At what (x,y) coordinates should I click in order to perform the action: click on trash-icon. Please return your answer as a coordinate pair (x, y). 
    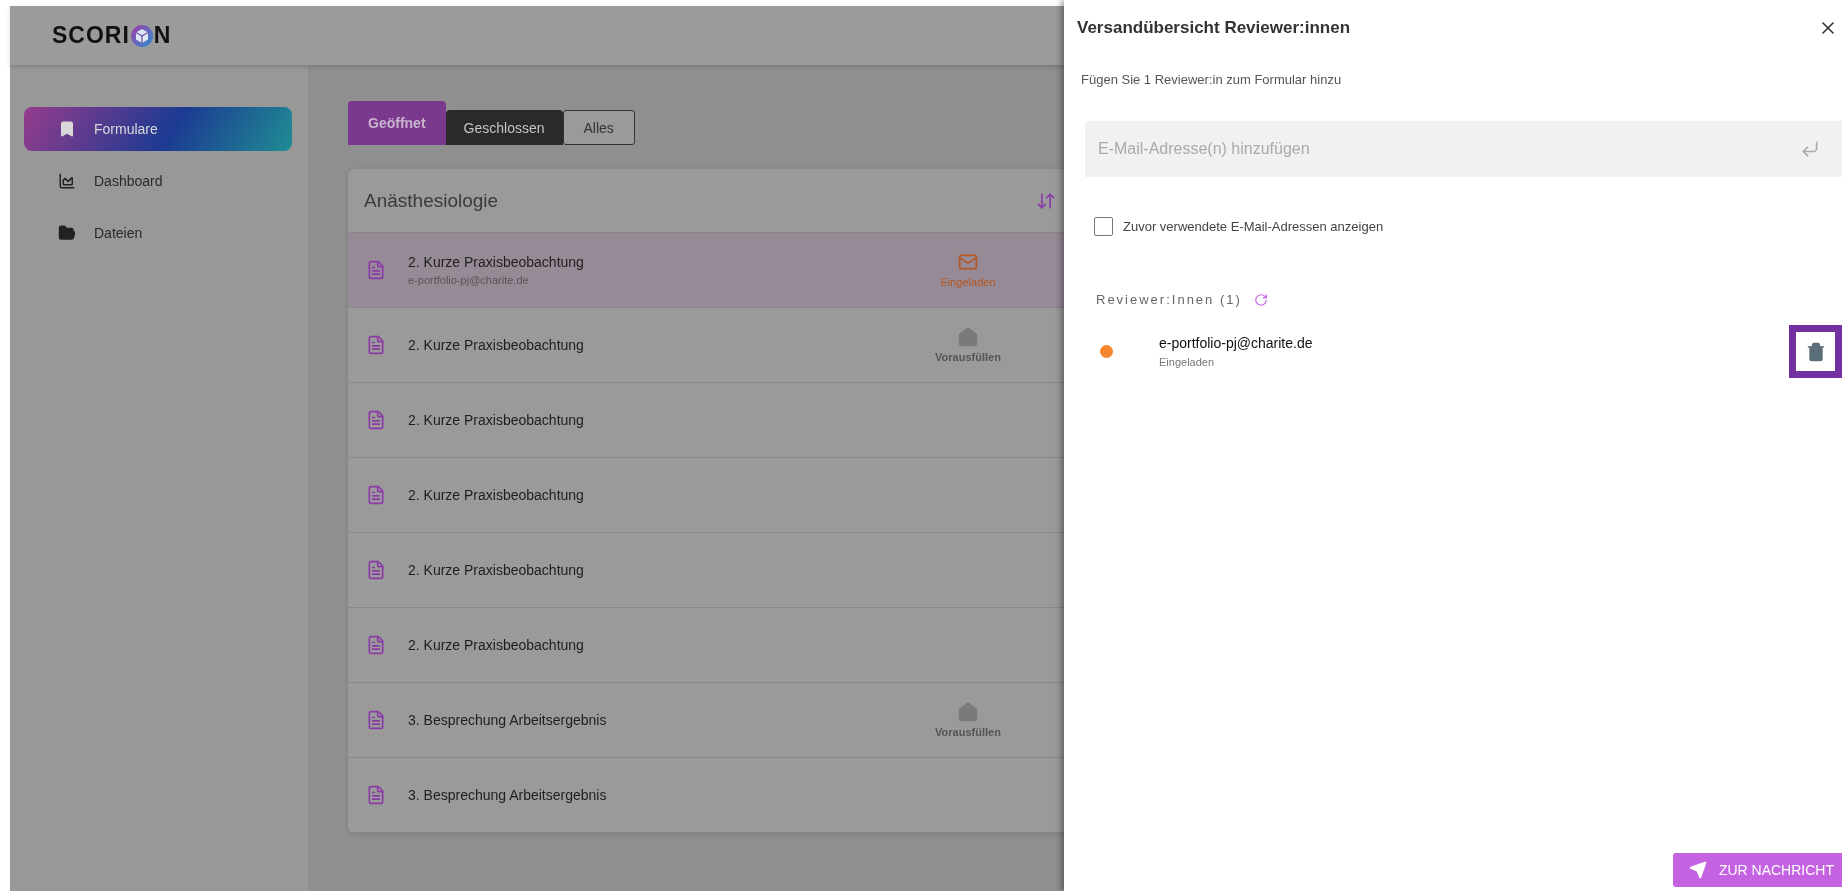
    Looking at the image, I should click on (1815, 351).